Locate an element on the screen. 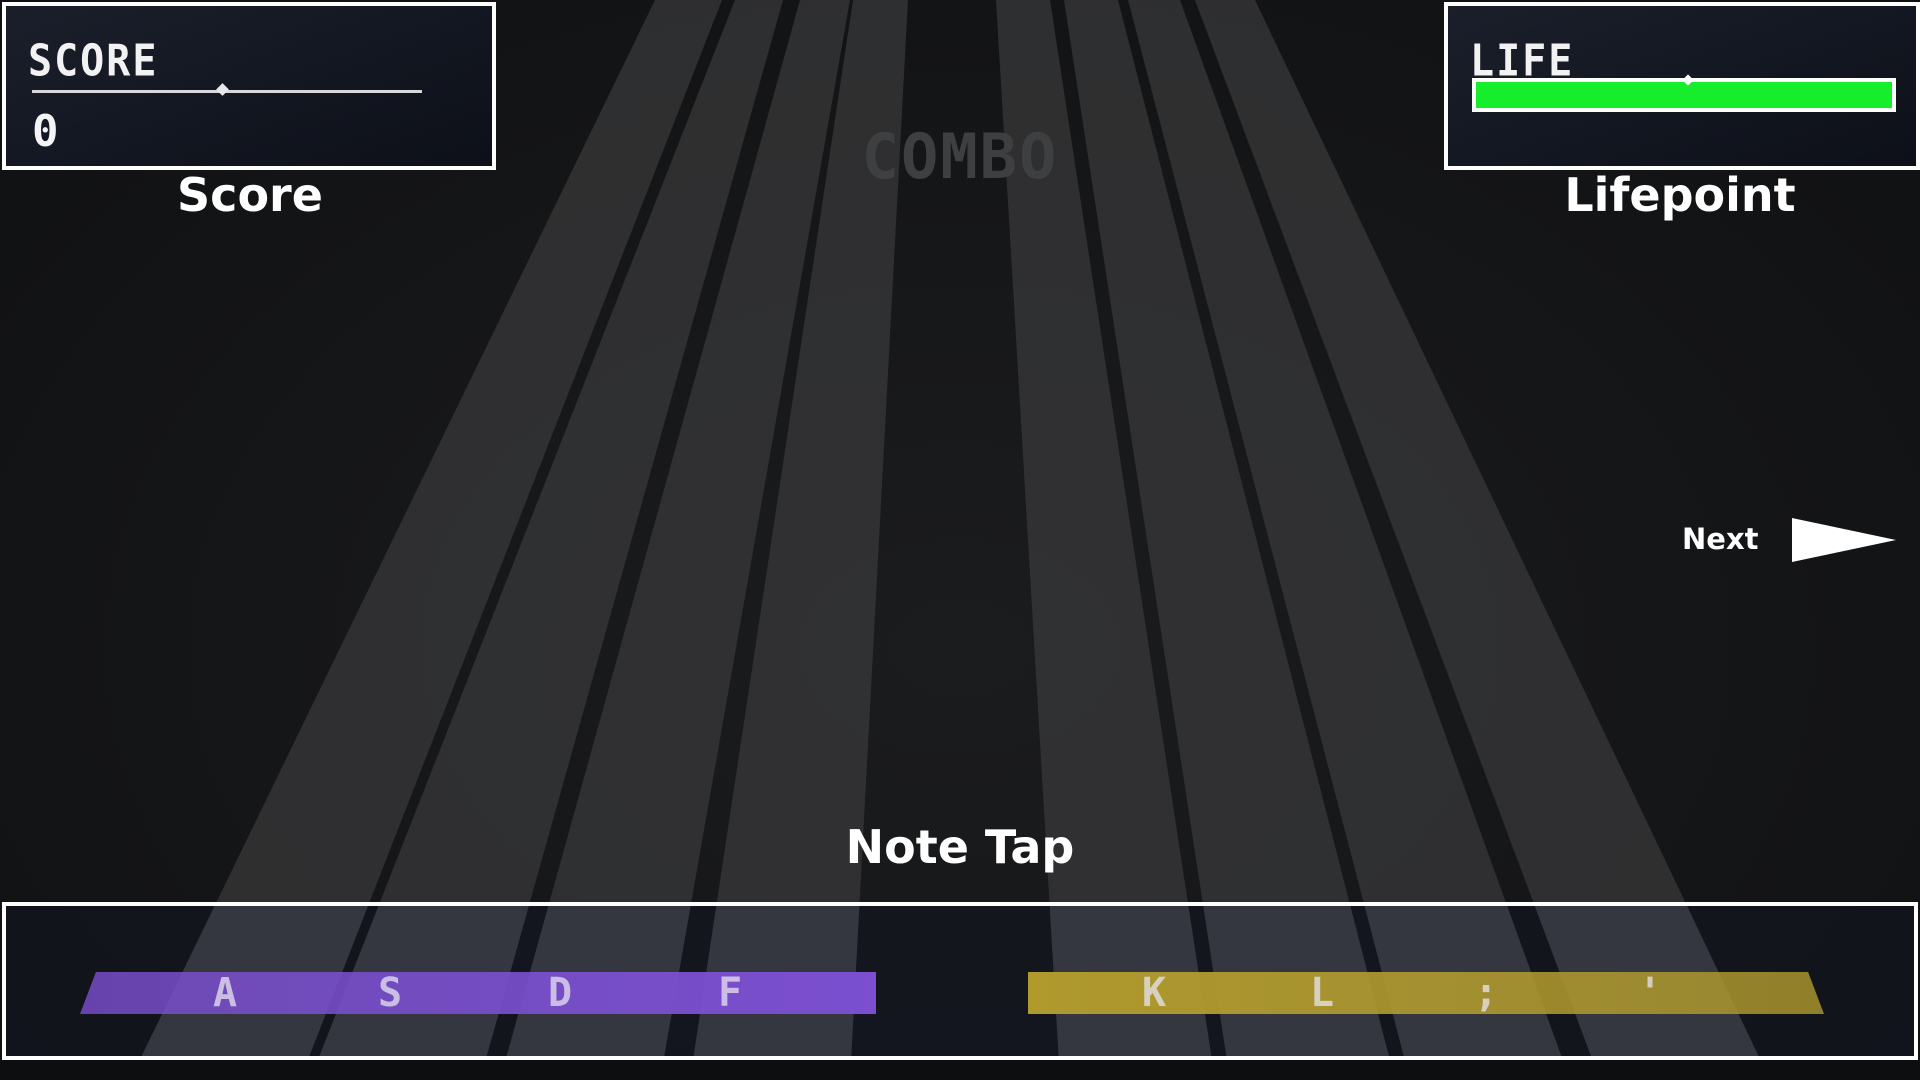 This screenshot has height=1080, width=1920. key-s: S is located at coordinates (390, 993).